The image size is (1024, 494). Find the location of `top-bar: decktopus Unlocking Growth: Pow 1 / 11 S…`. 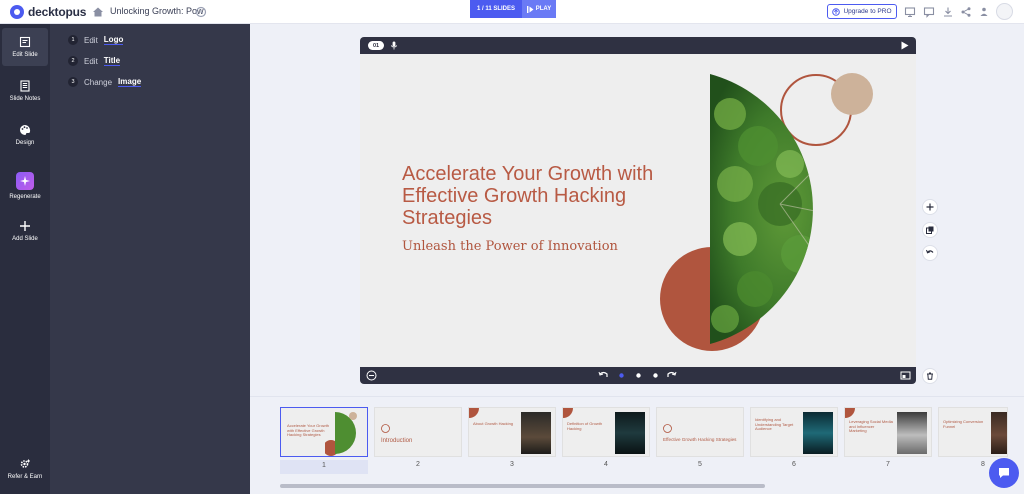

top-bar: decktopus Unlocking Growth: Pow 1 / 11 S… is located at coordinates (512, 12).